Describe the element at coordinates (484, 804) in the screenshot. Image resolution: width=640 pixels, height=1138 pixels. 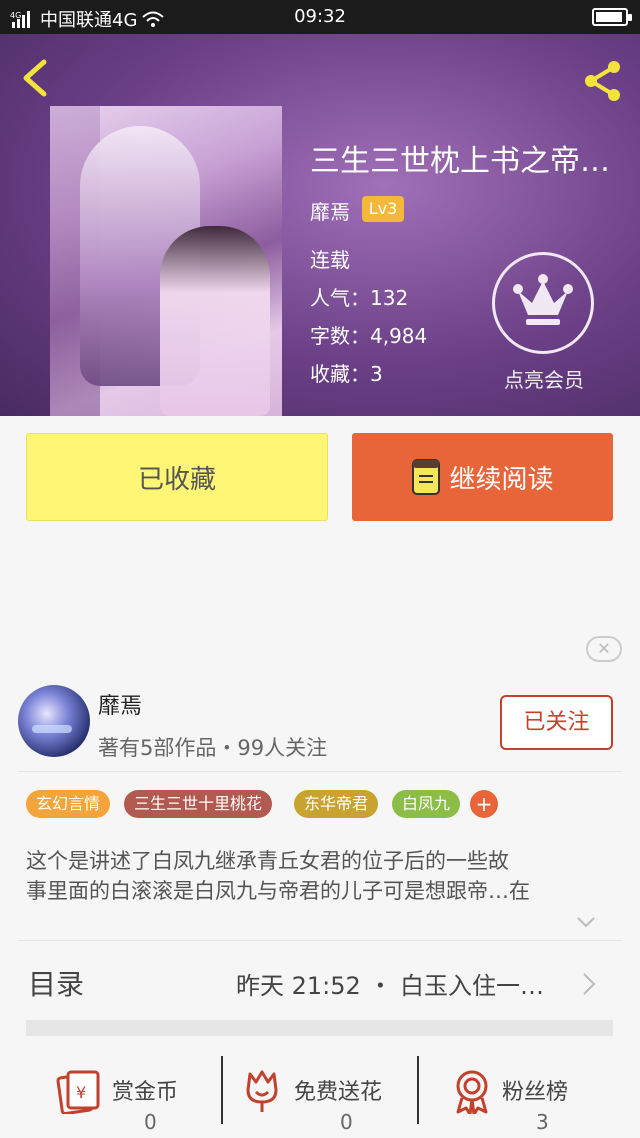
I see `add-tag-button: +` at that location.